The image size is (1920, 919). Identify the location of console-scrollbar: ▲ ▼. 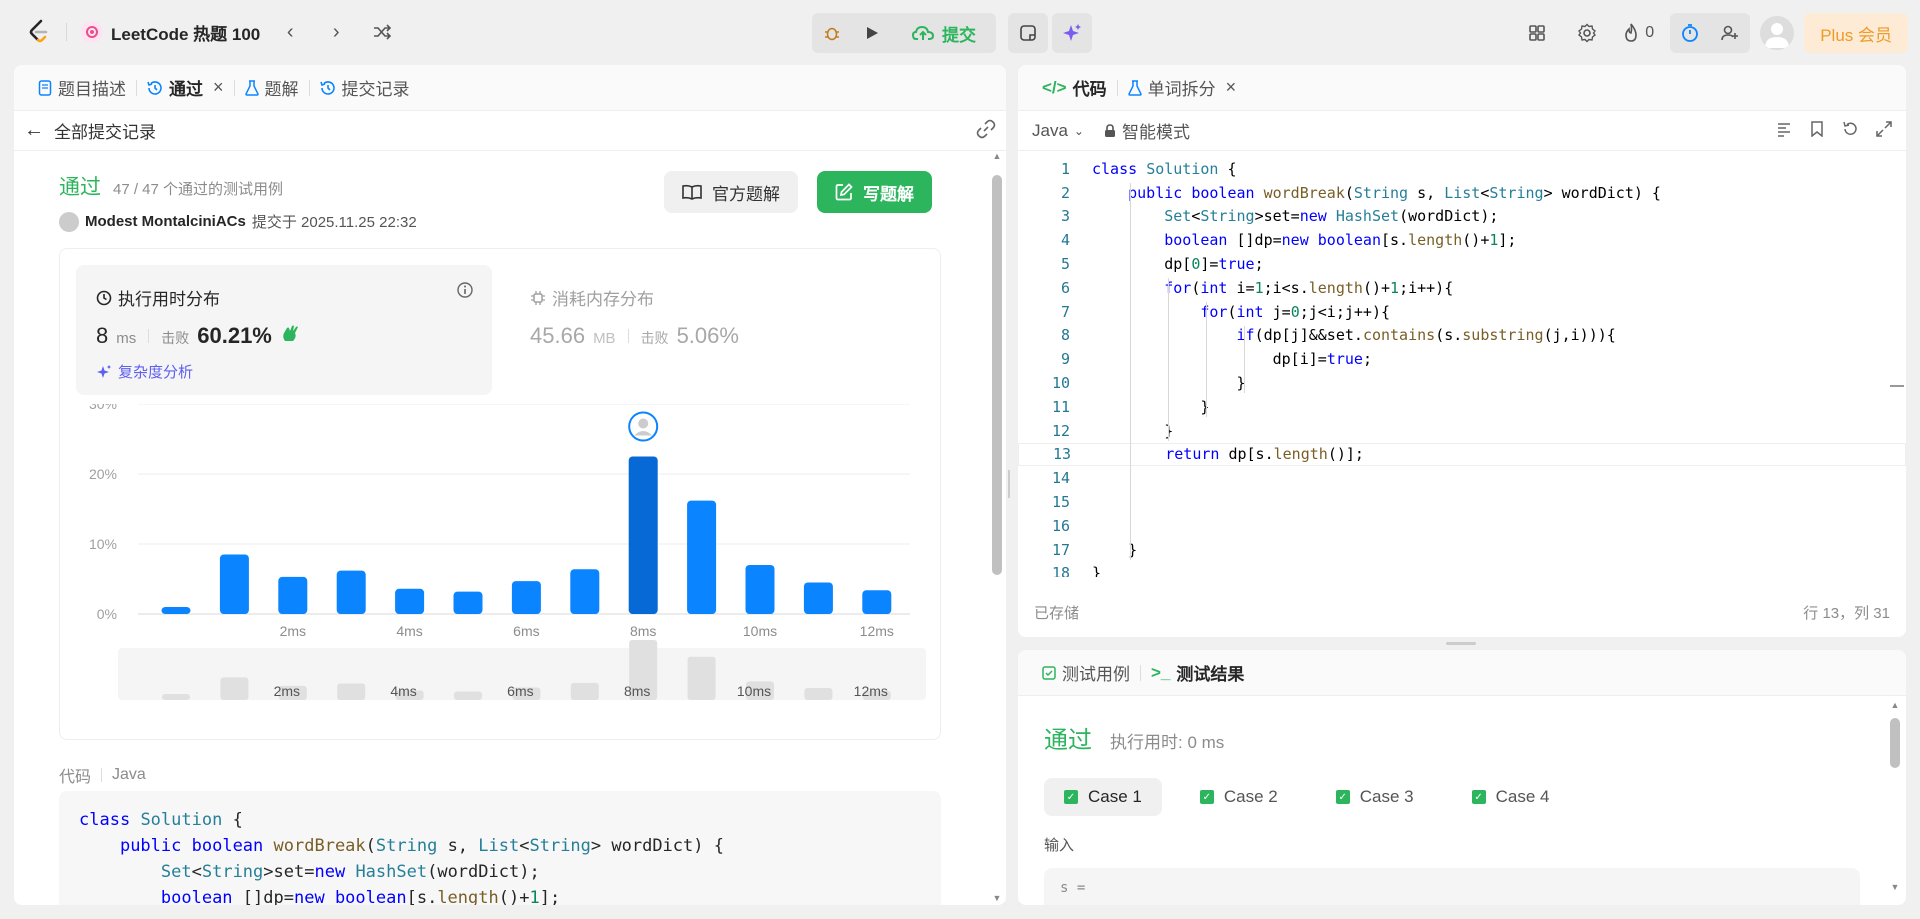
(1895, 797).